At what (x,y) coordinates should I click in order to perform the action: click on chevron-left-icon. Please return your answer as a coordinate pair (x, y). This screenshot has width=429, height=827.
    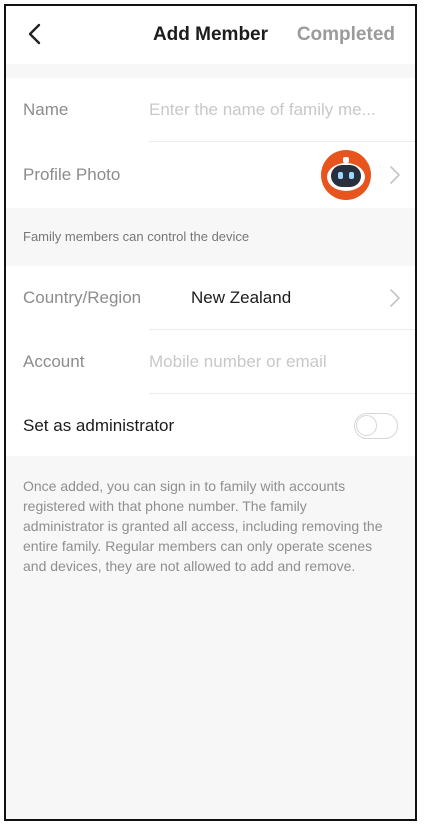
    Looking at the image, I should click on (34, 34).